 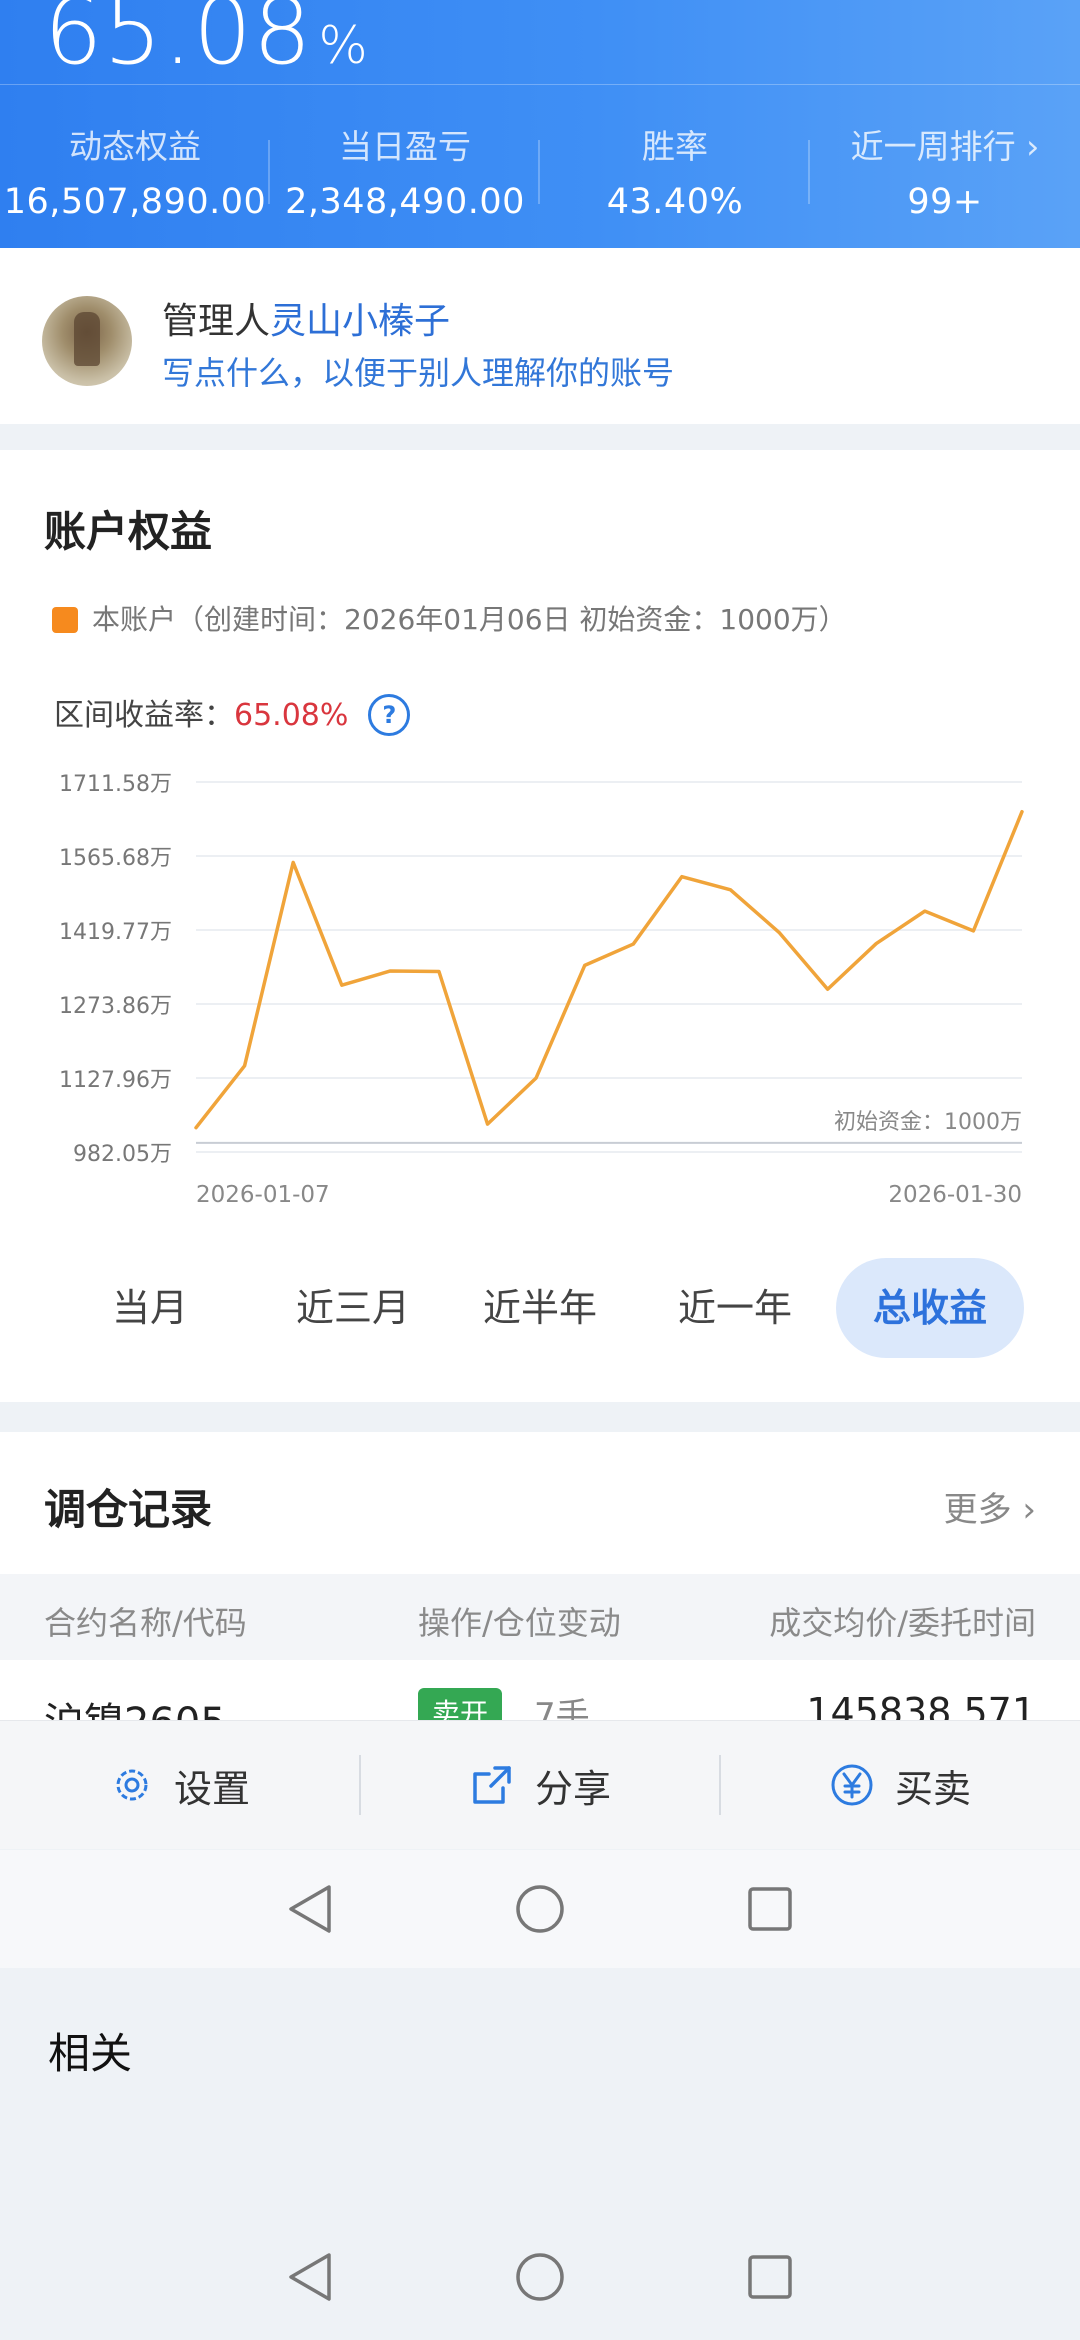 I want to click on total-return-unit: %, so click(x=343, y=46).